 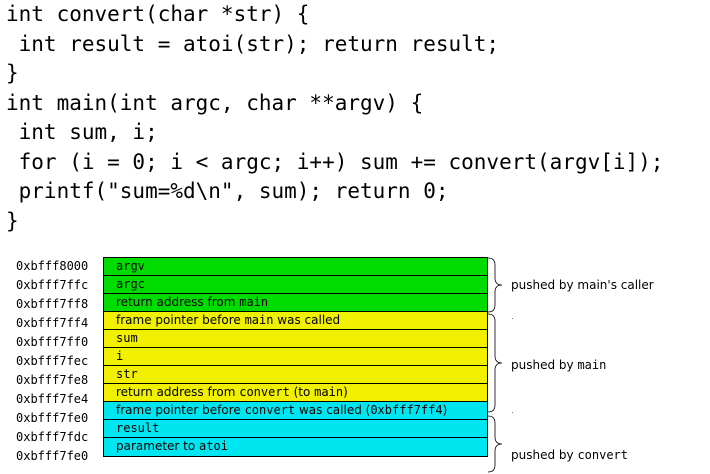 What do you see at coordinates (295, 447) in the screenshot?
I see `stack-slot: parameter to atoi` at bounding box center [295, 447].